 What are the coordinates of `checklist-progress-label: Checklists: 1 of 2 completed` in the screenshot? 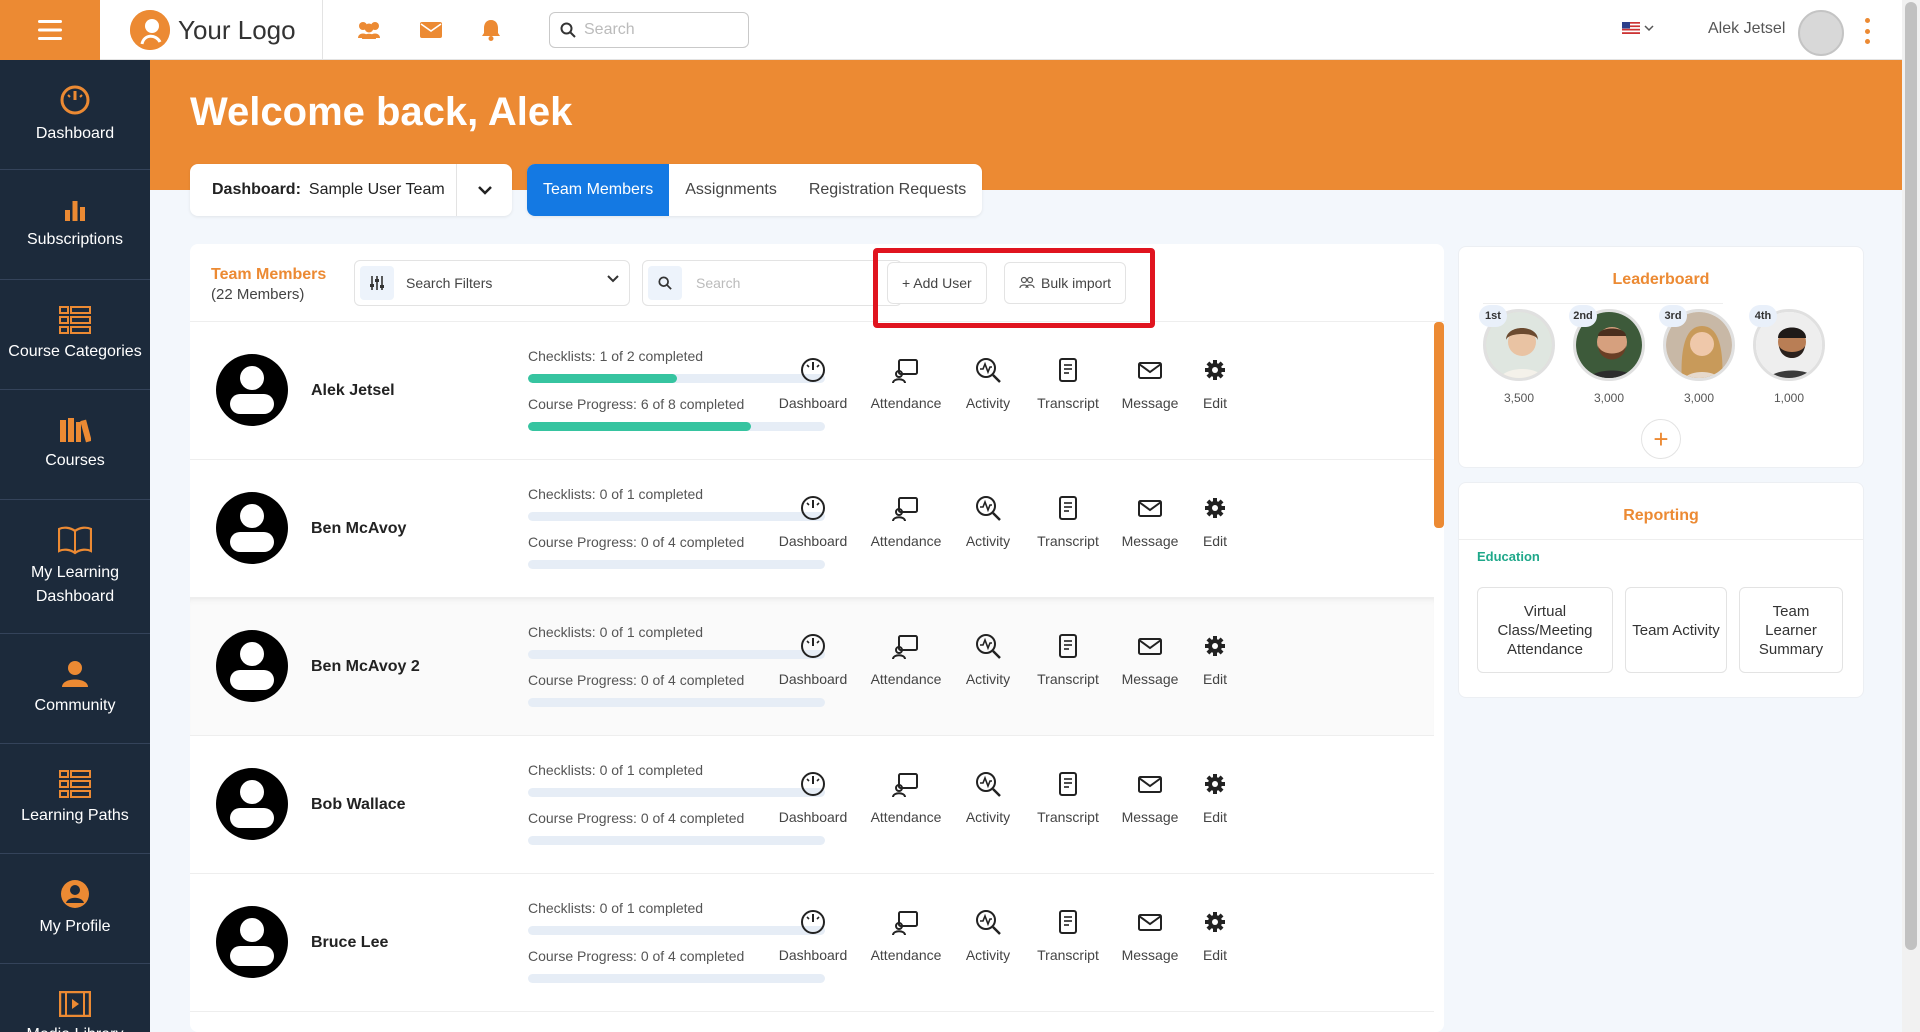 It's located at (616, 356).